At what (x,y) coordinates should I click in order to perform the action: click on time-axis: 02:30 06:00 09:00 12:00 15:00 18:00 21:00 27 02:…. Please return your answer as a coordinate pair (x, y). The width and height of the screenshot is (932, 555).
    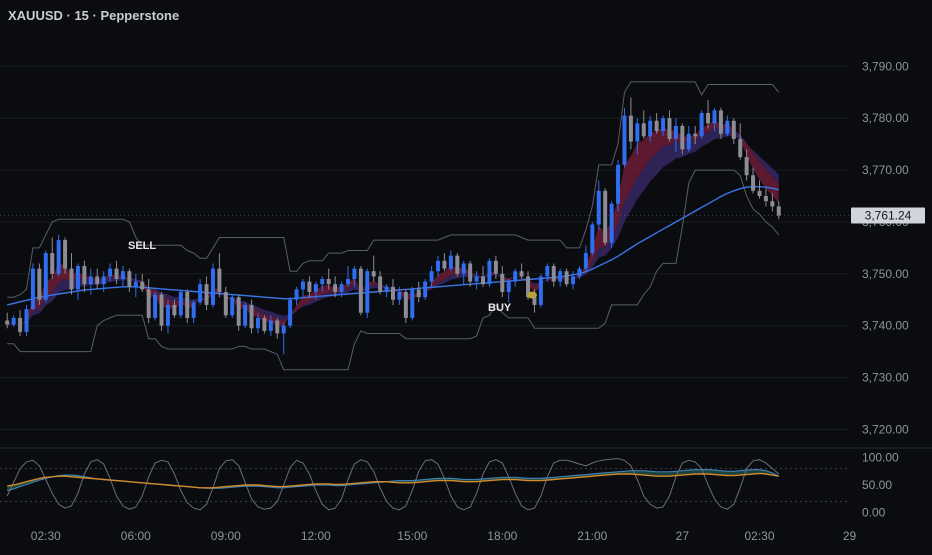
    Looking at the image, I should click on (444, 536).